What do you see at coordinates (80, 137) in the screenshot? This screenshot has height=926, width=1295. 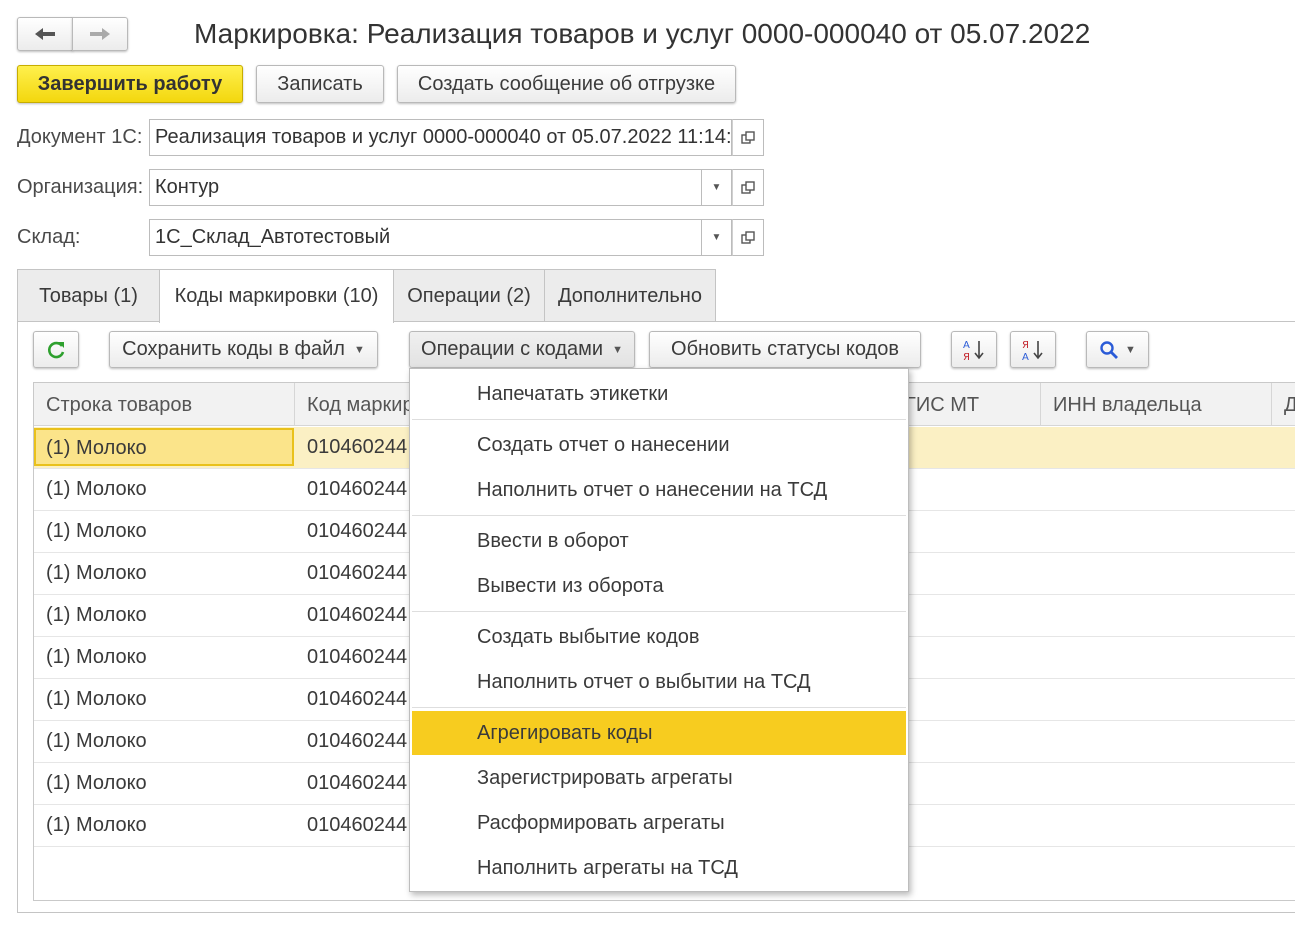 I see `document-label: Документ 1С:` at bounding box center [80, 137].